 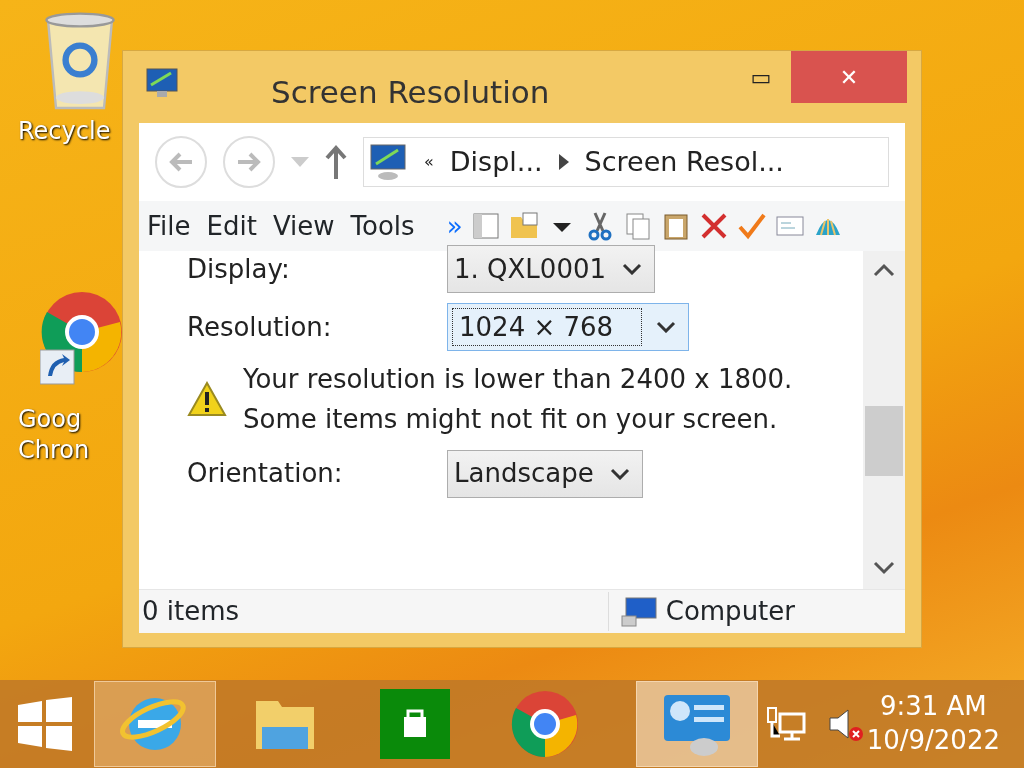 What do you see at coordinates (523, 226) in the screenshot?
I see `folder-icon` at bounding box center [523, 226].